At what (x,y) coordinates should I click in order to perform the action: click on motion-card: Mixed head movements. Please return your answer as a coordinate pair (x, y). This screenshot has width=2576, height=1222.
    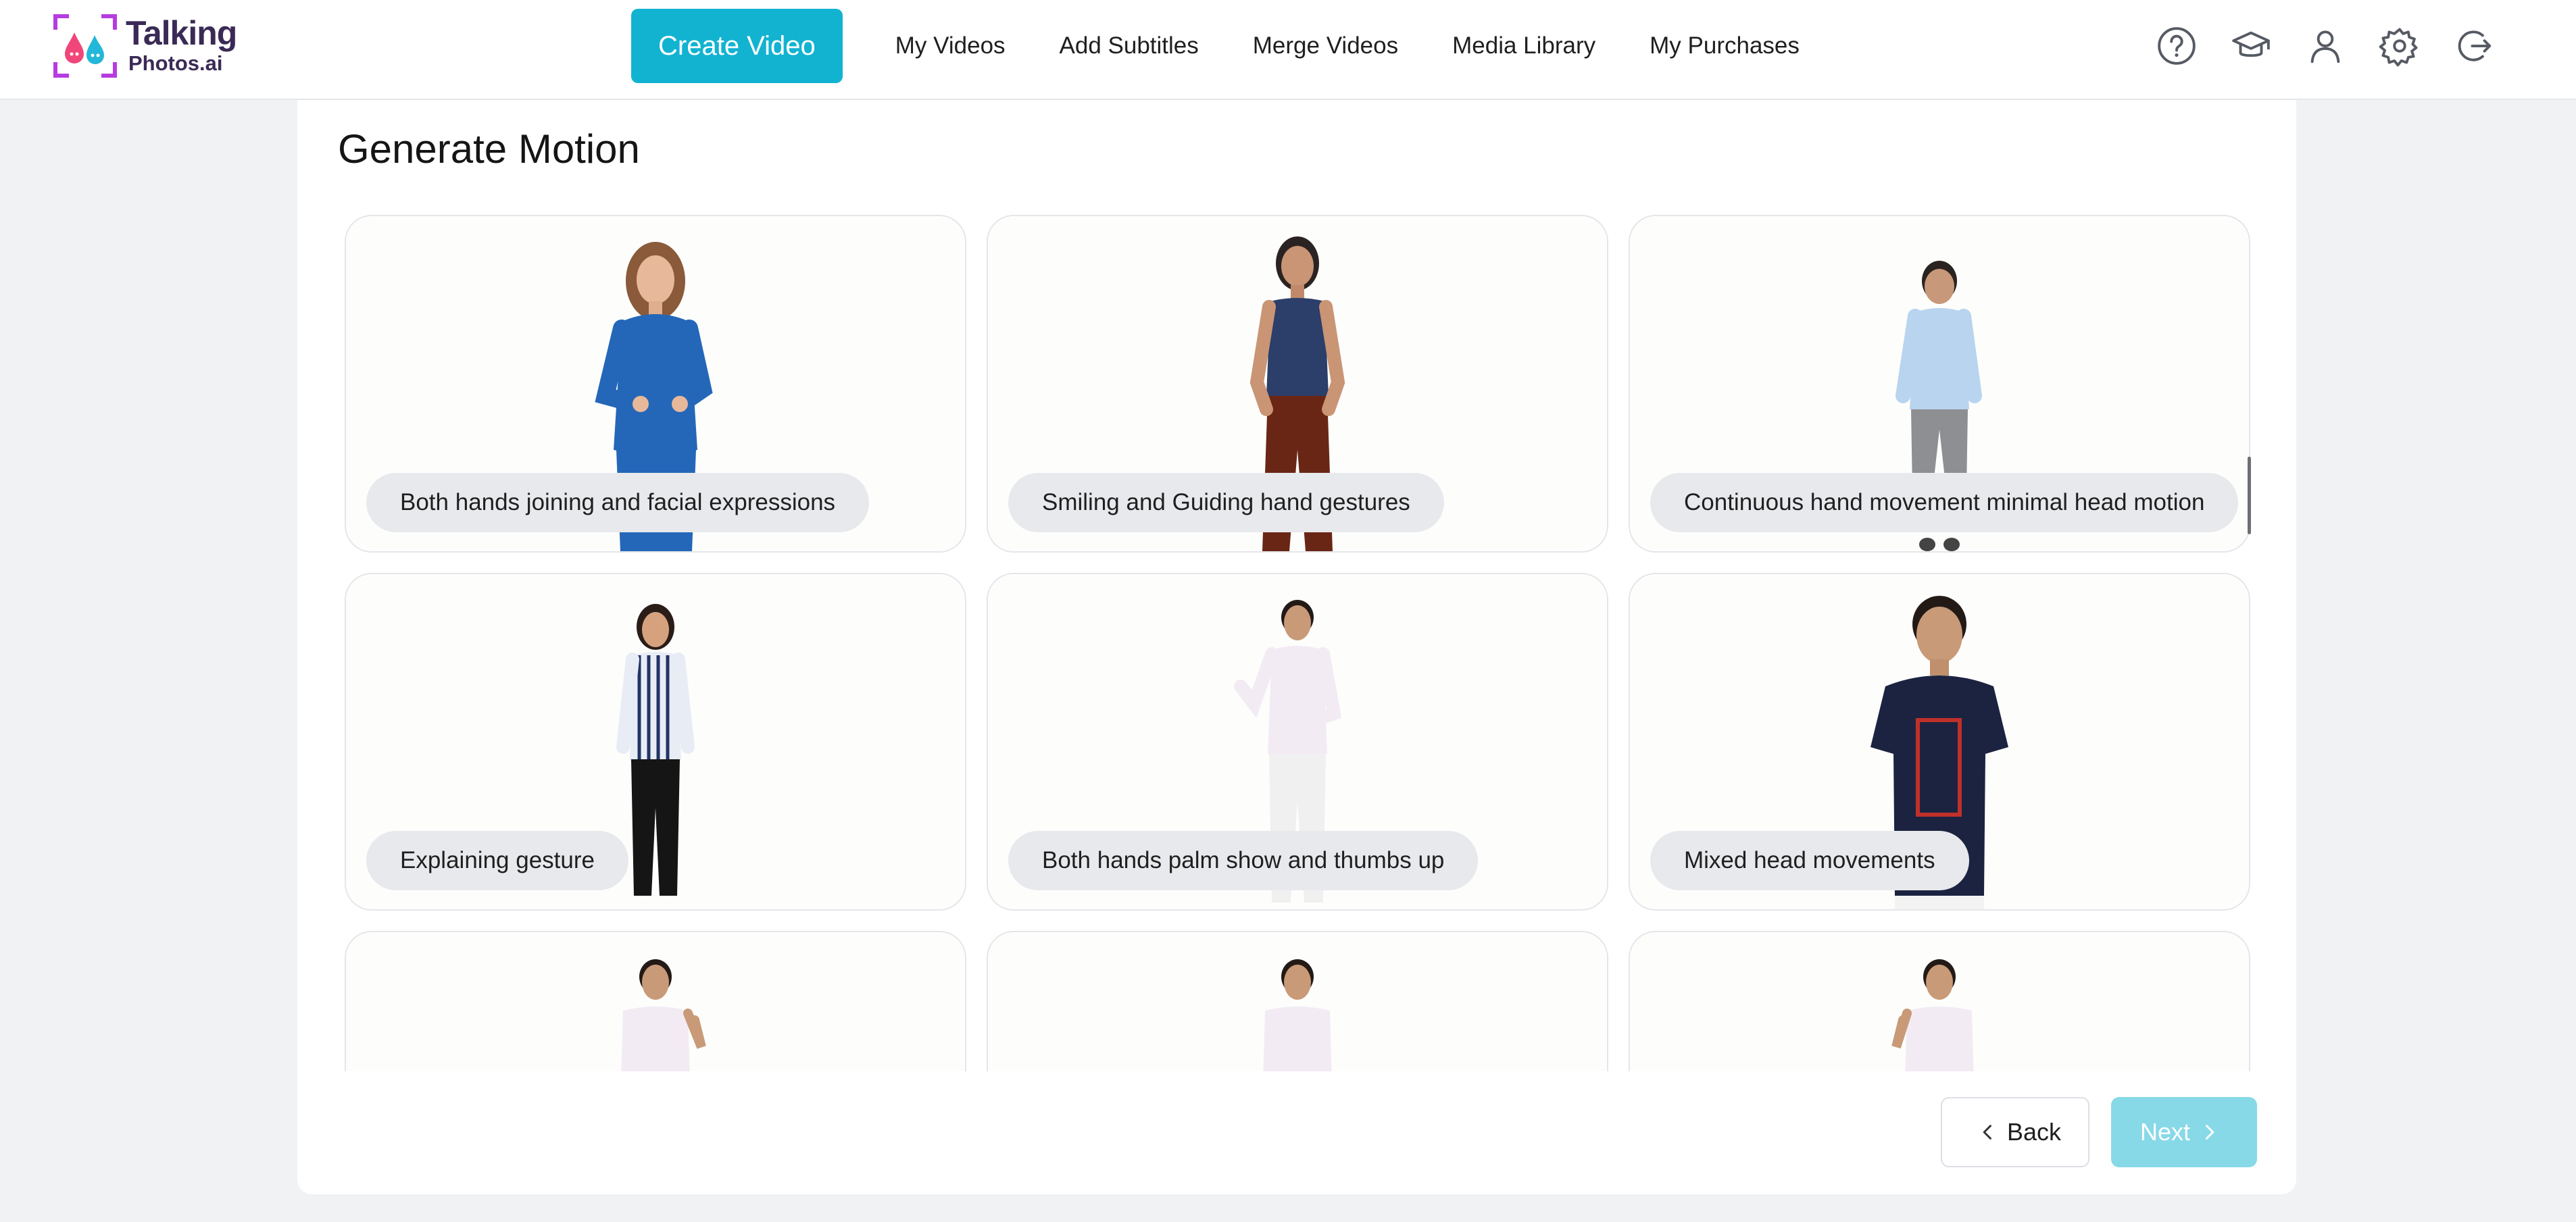
    Looking at the image, I should click on (1940, 742).